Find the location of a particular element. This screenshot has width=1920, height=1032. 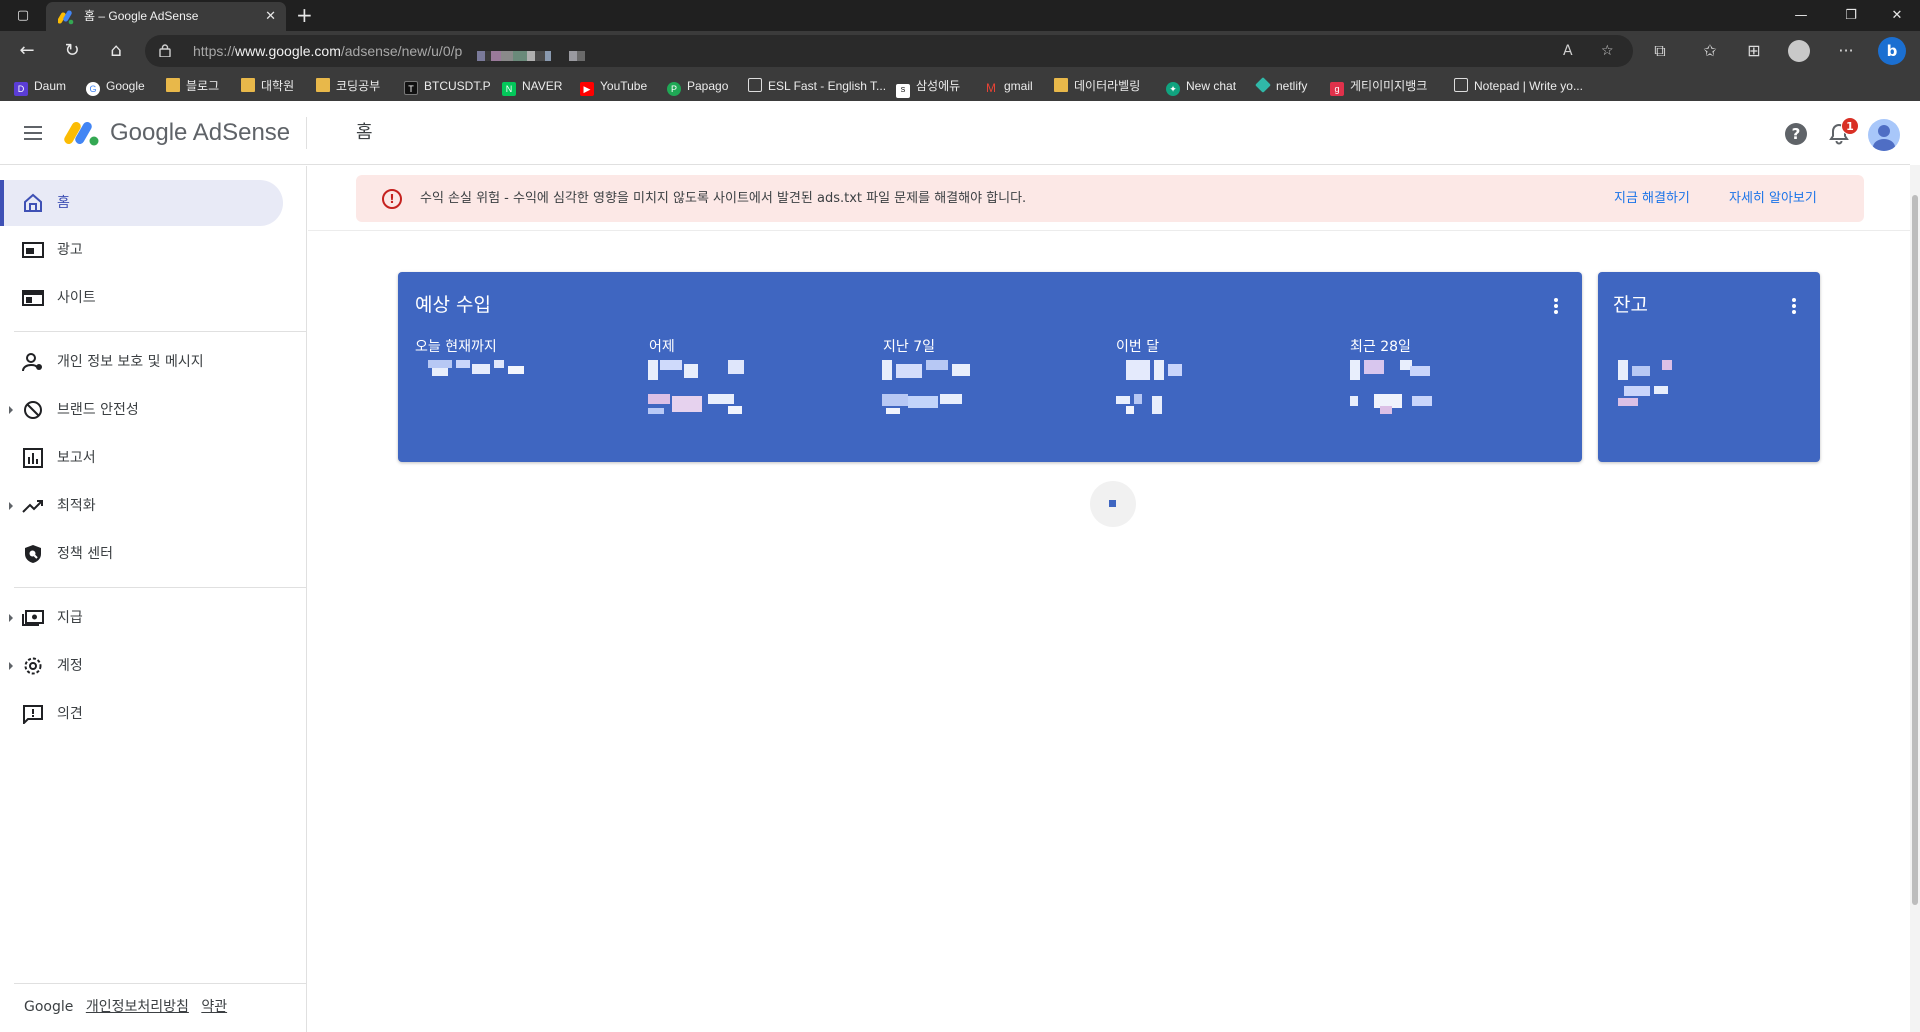

sidebar-item-home: 홈 is located at coordinates (141, 203).